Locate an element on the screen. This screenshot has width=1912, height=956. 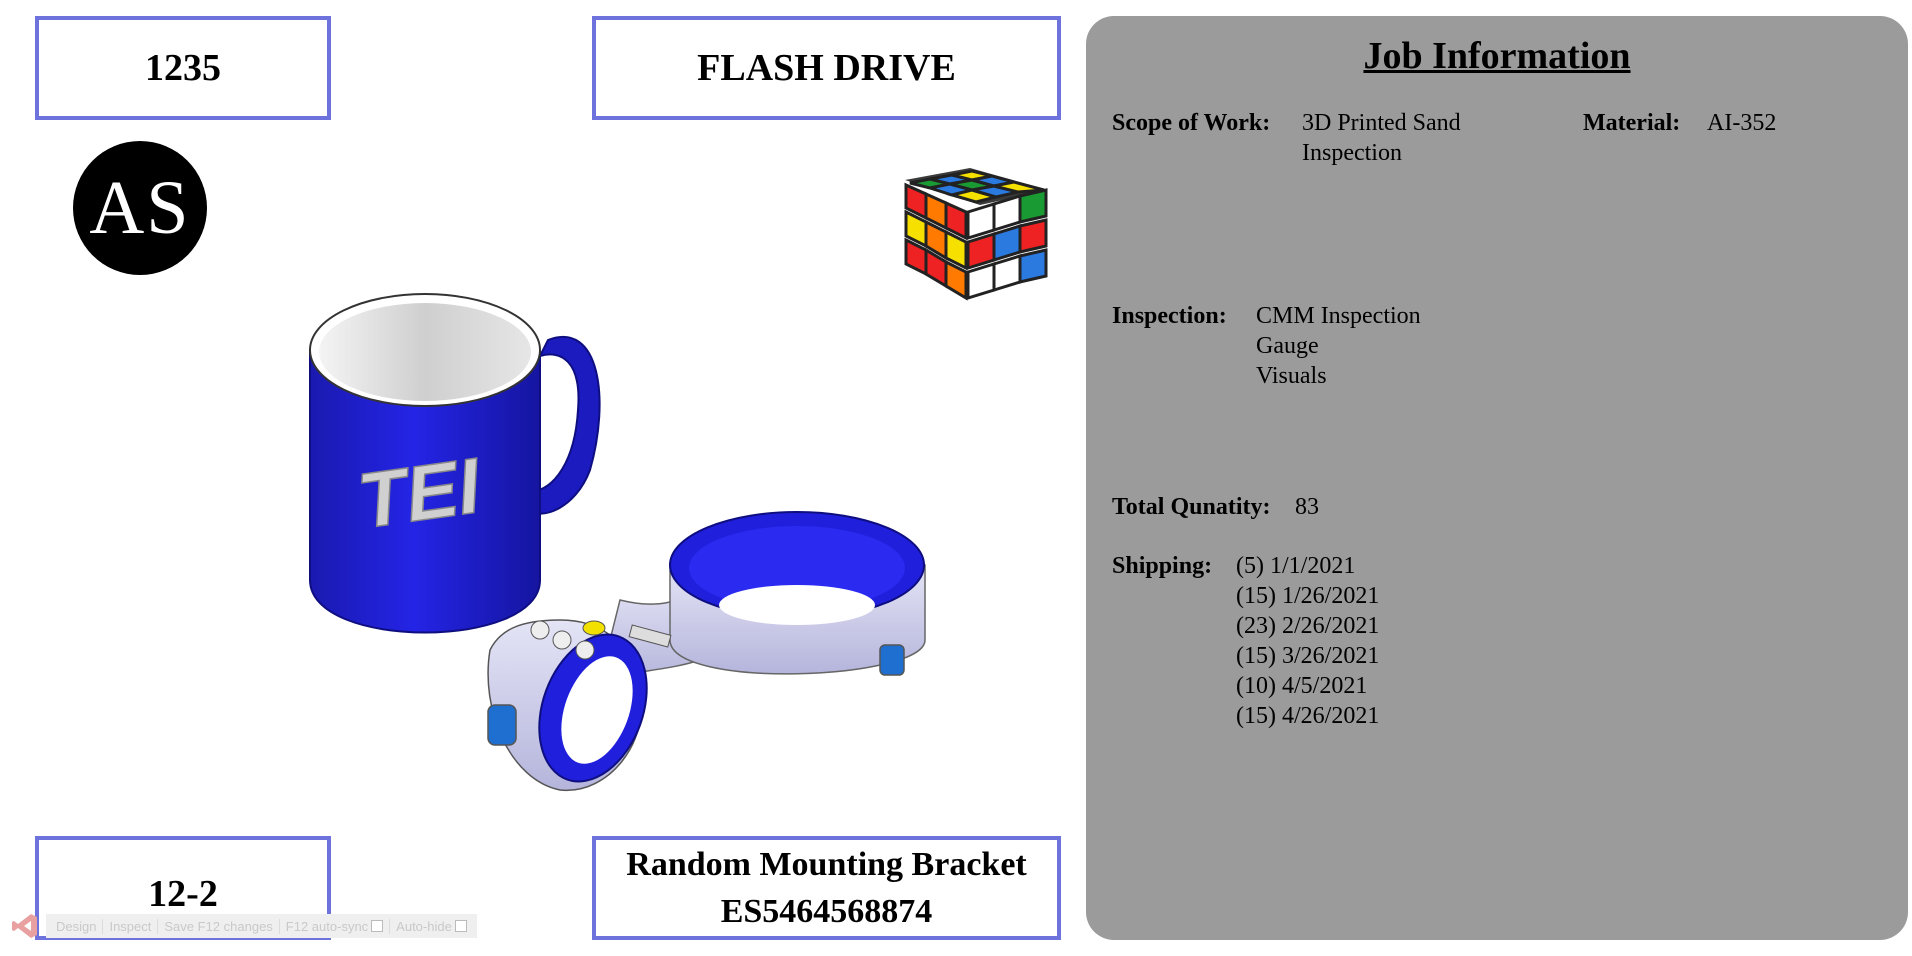
total-quantity-value: 83 is located at coordinates (1307, 507).